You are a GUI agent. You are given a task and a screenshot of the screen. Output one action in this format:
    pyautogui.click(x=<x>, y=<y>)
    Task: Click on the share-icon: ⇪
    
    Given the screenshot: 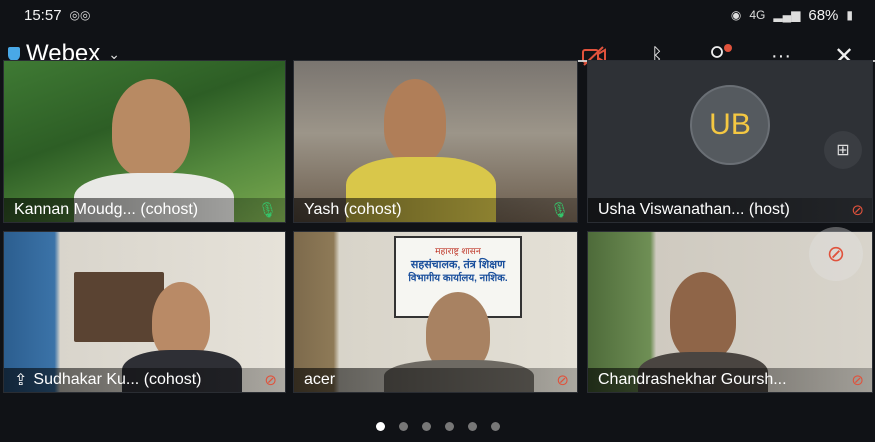 What is the action you would take?
    pyautogui.click(x=21, y=380)
    